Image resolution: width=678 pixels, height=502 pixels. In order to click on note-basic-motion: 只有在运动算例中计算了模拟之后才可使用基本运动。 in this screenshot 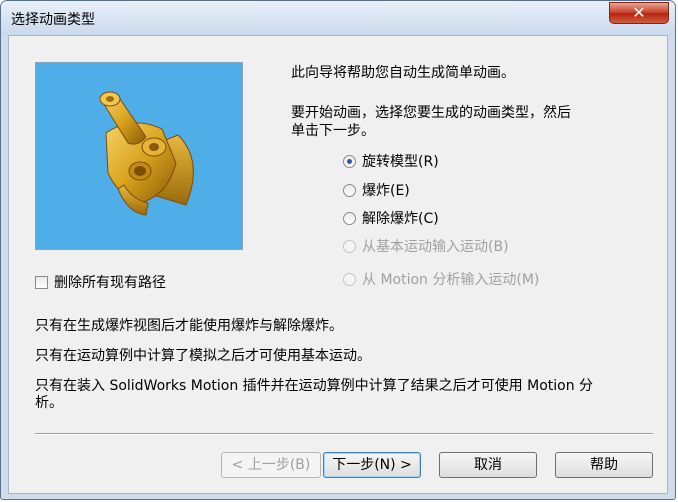, I will do `click(203, 356)`.